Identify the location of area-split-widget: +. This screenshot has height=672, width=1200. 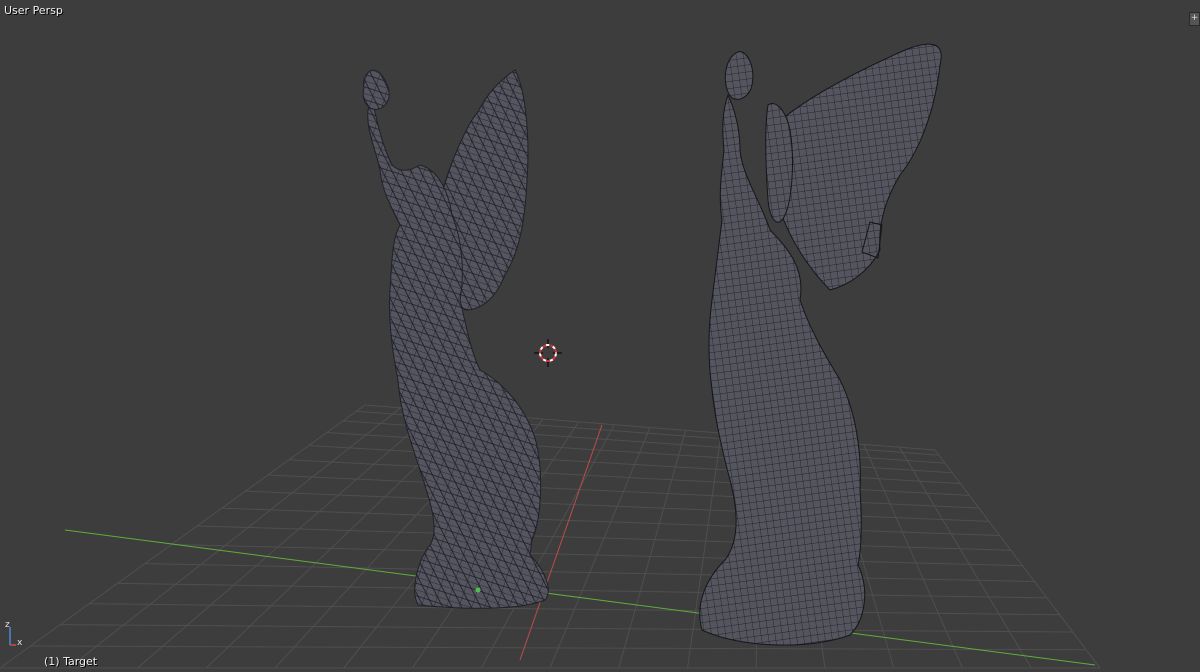
(1194, 19).